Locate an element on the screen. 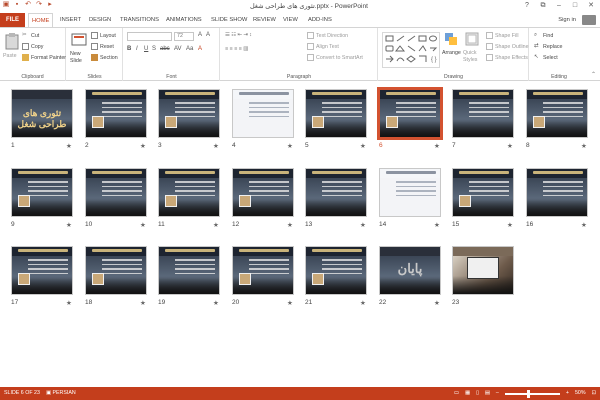  zoom-out-button: – is located at coordinates (497, 393).